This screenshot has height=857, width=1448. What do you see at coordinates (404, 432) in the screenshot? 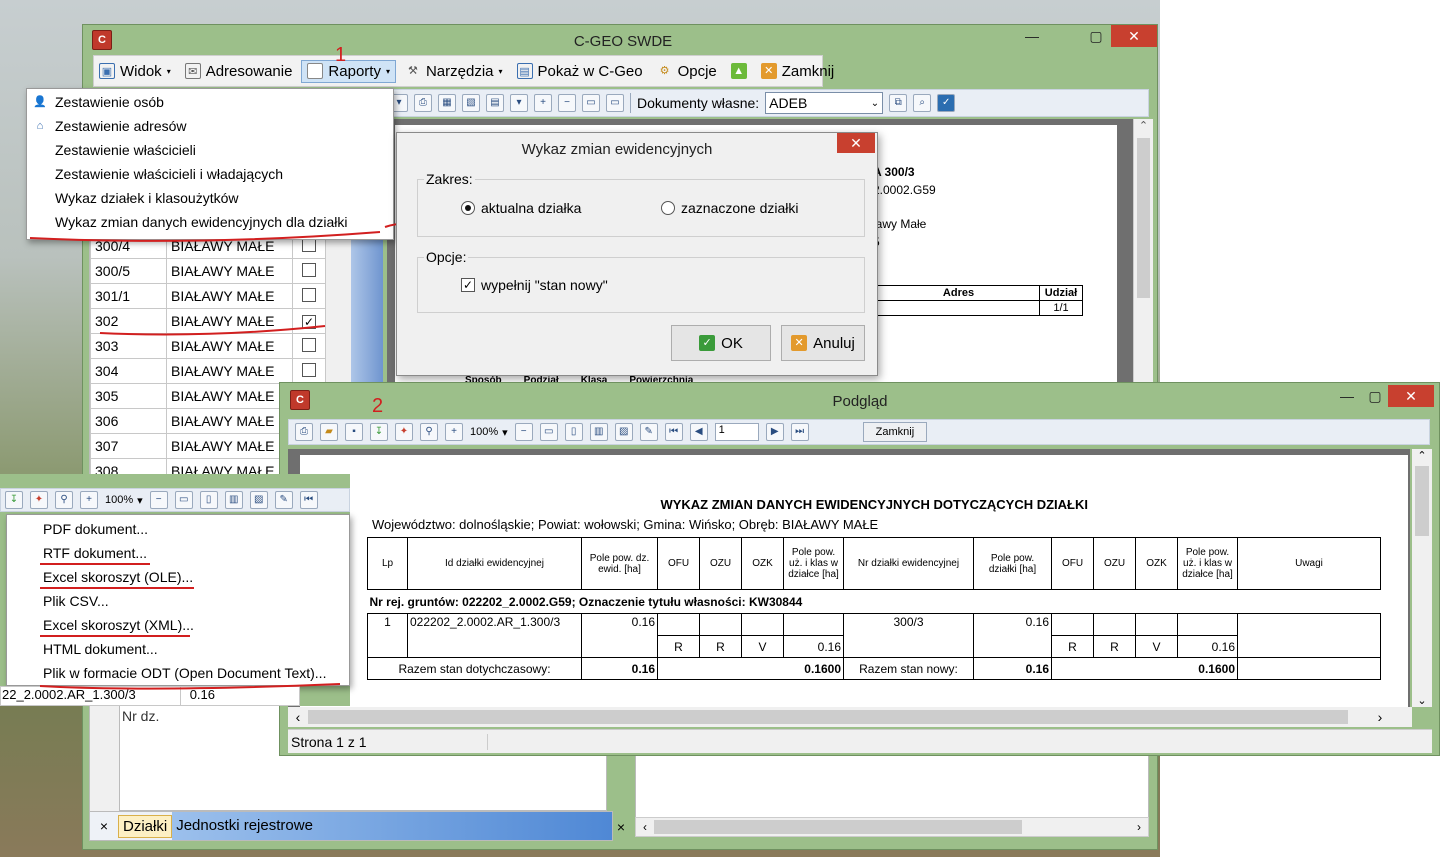
I see `pdf-icon: ✦` at bounding box center [404, 432].